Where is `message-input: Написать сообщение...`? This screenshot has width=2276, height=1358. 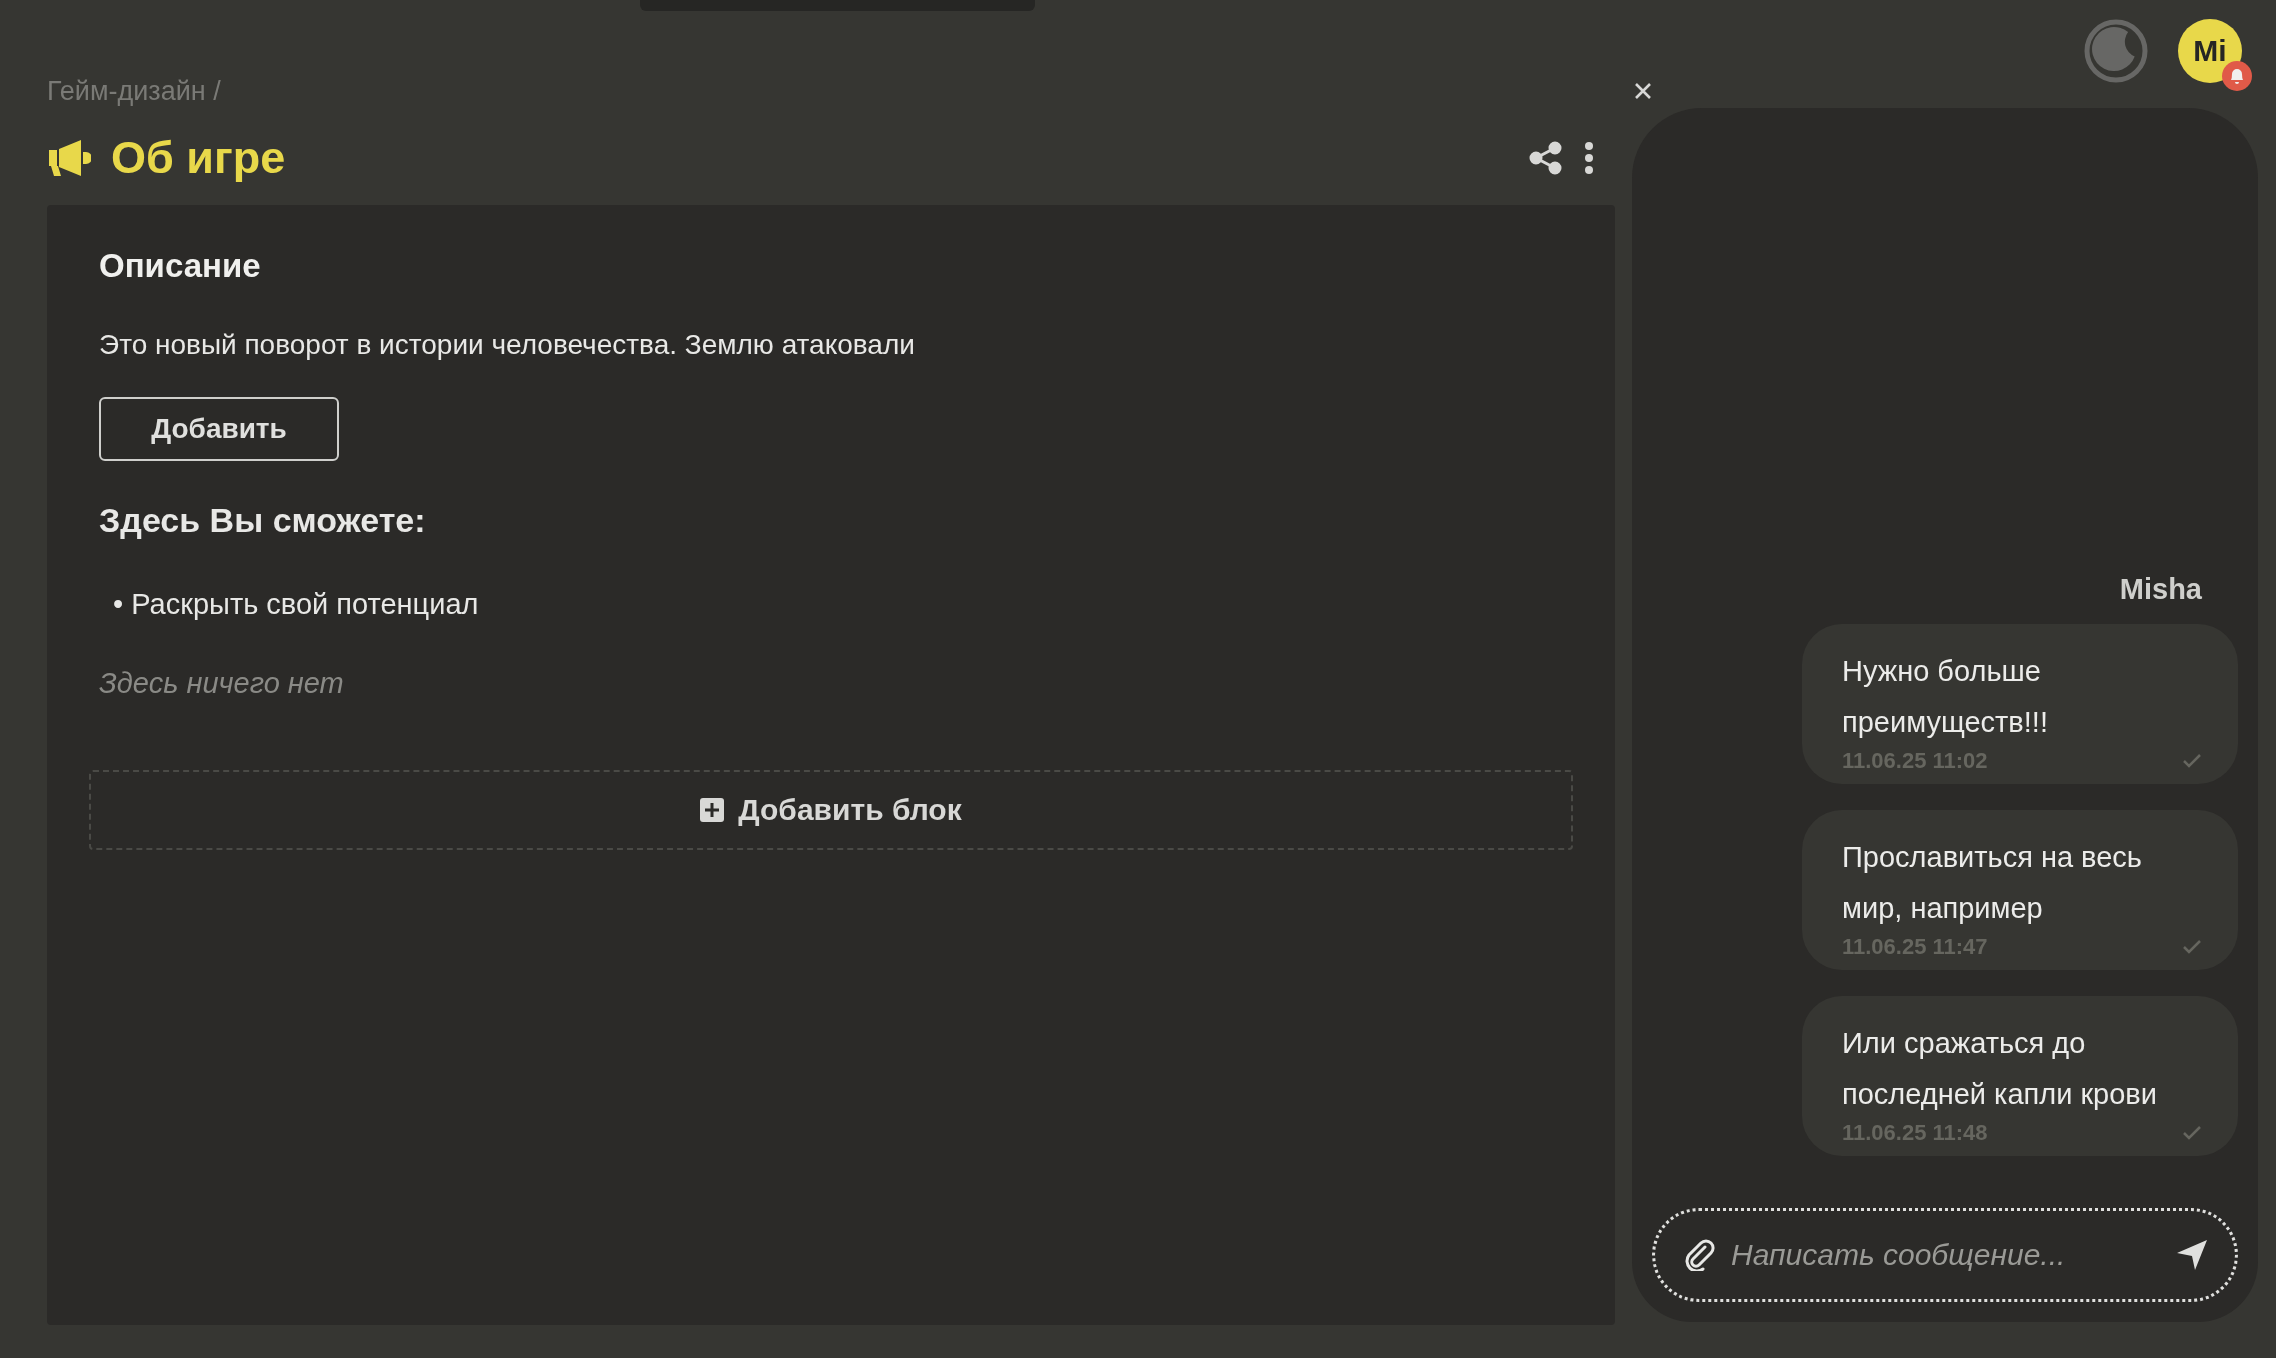
message-input: Написать сообщение... is located at coordinates (1945, 1255).